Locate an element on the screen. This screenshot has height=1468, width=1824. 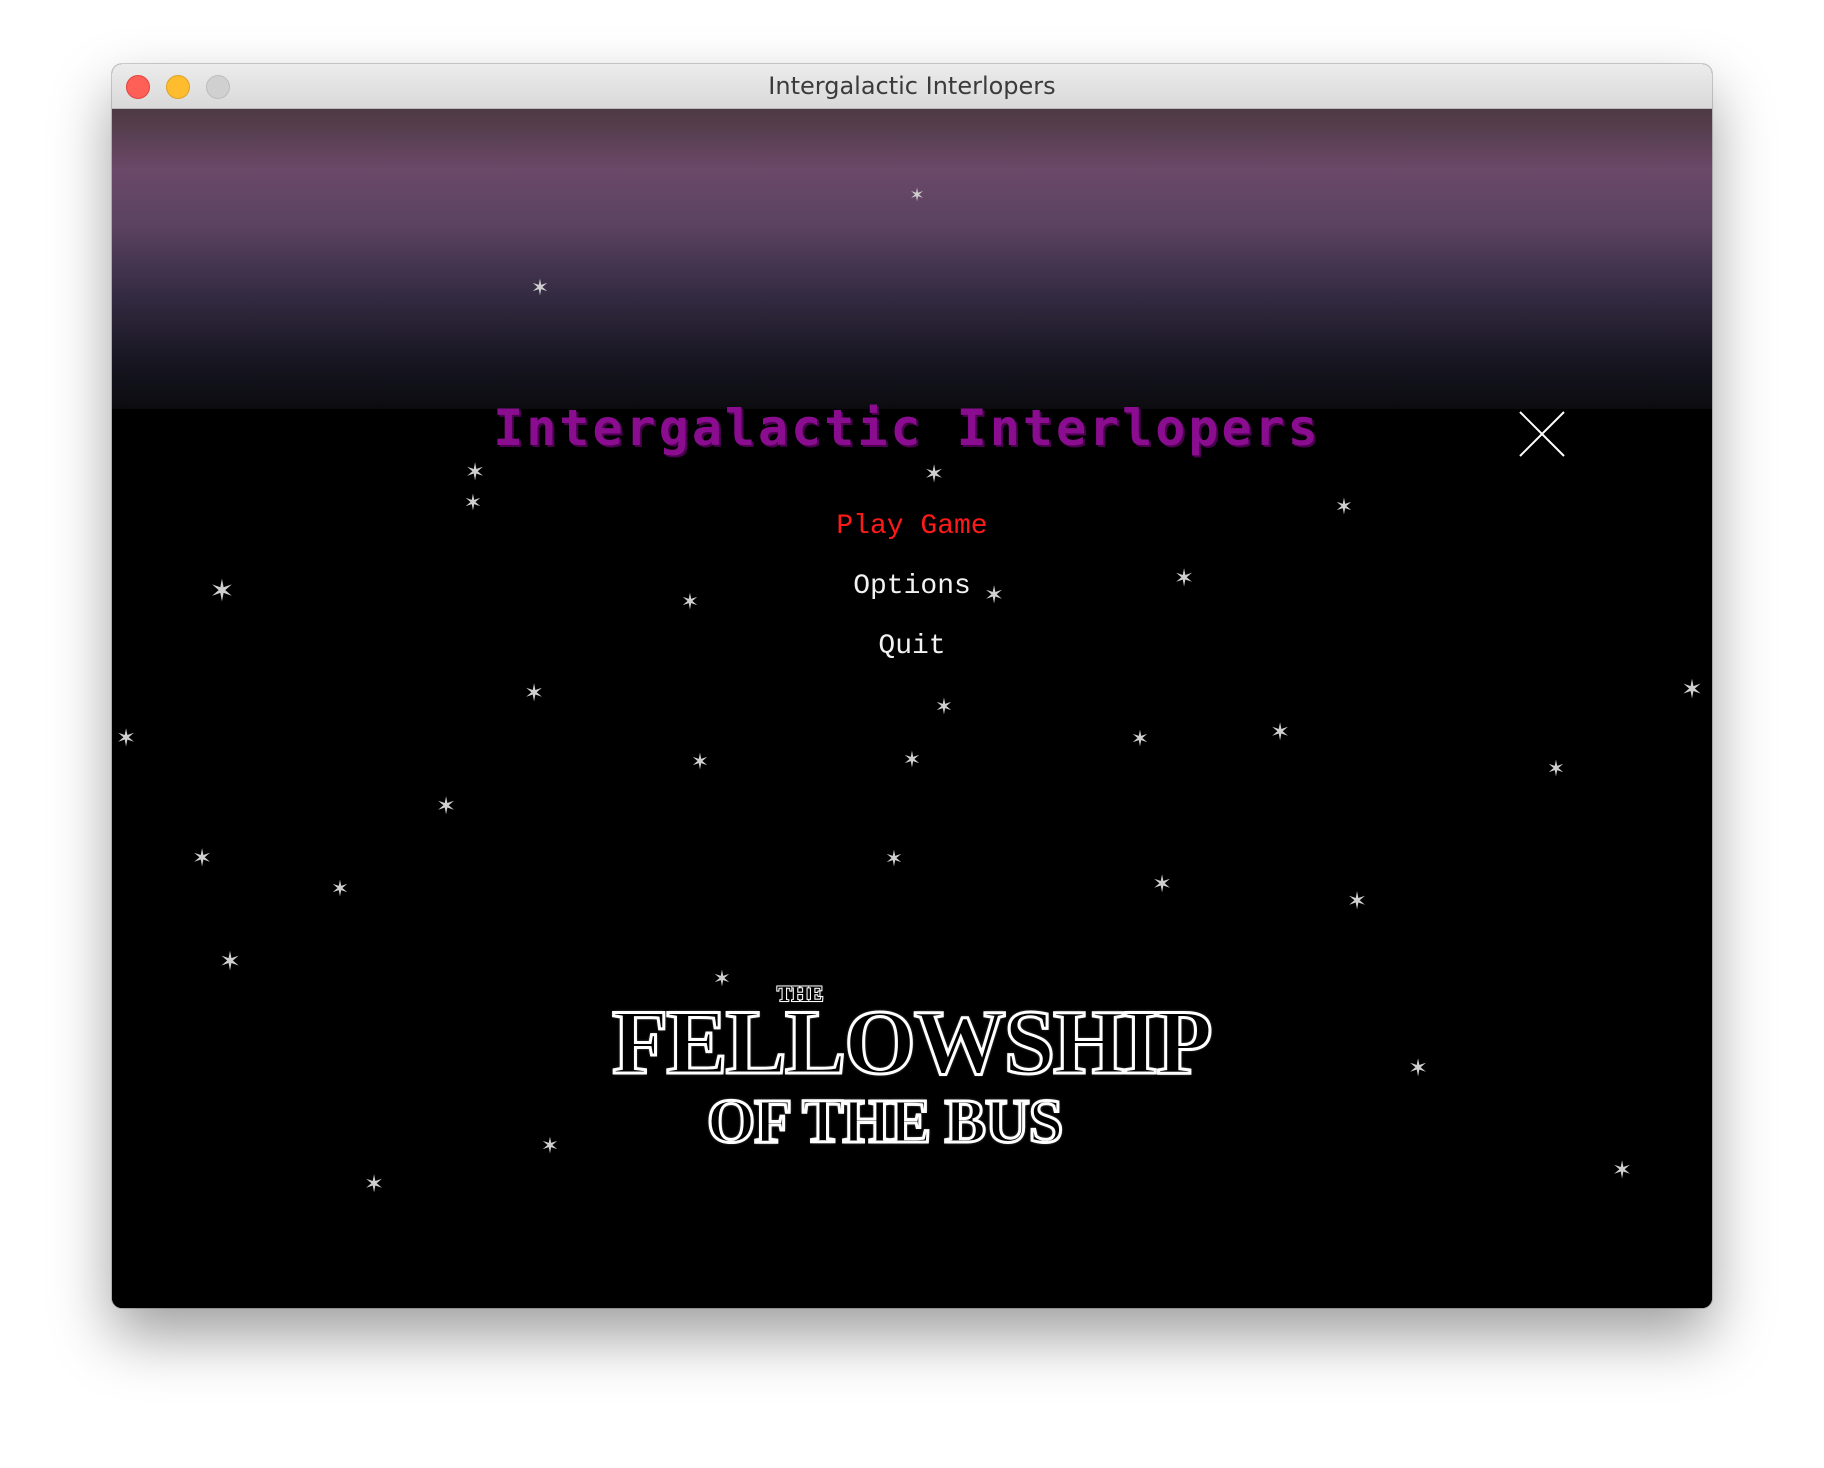
logo-of-the-bus: OF THE BUS is located at coordinates (884, 1122).